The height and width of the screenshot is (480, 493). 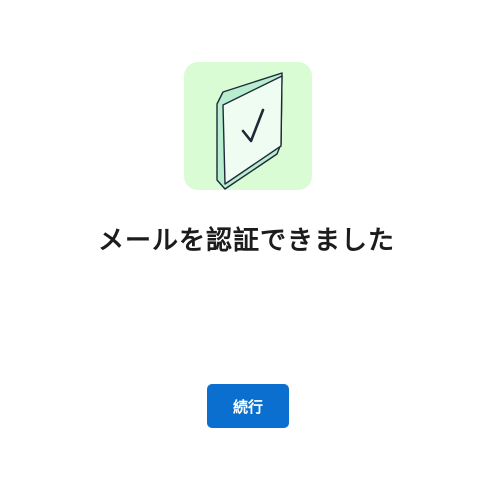 What do you see at coordinates (248, 406) in the screenshot?
I see `continue-button: 続行` at bounding box center [248, 406].